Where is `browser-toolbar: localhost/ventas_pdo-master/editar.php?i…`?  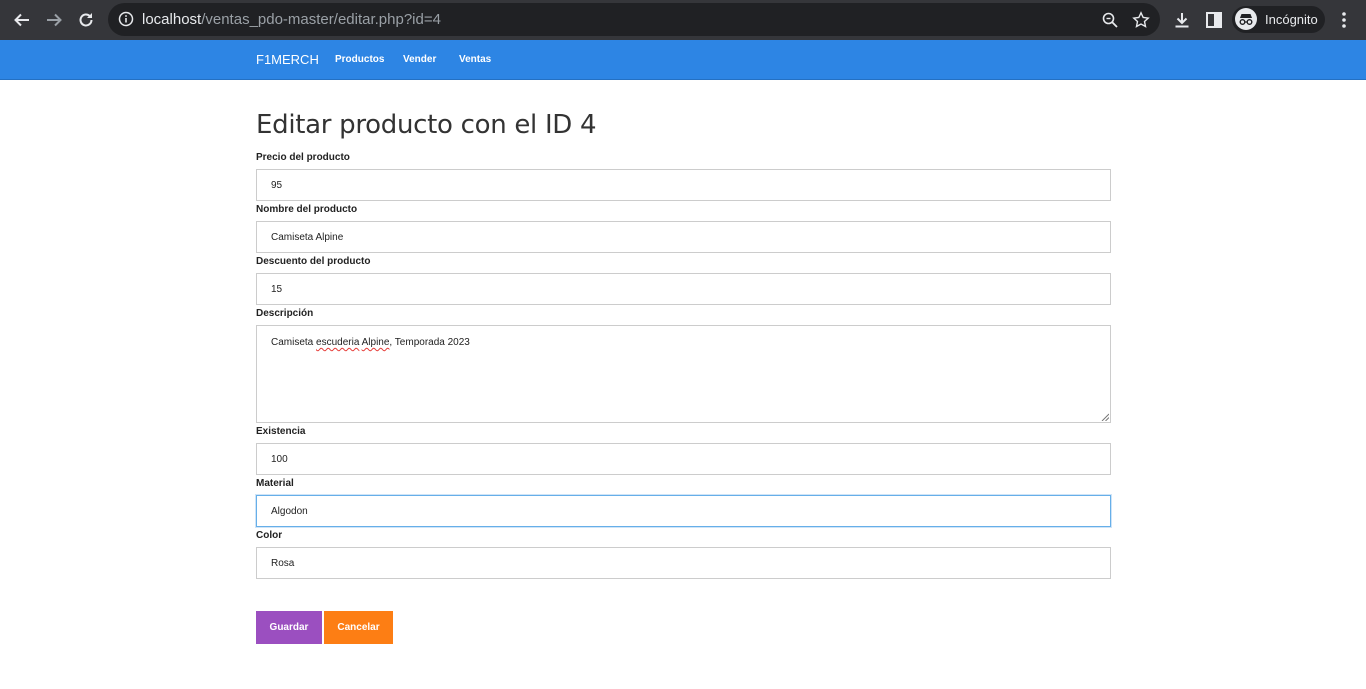 browser-toolbar: localhost/ventas_pdo-master/editar.php?i… is located at coordinates (683, 20).